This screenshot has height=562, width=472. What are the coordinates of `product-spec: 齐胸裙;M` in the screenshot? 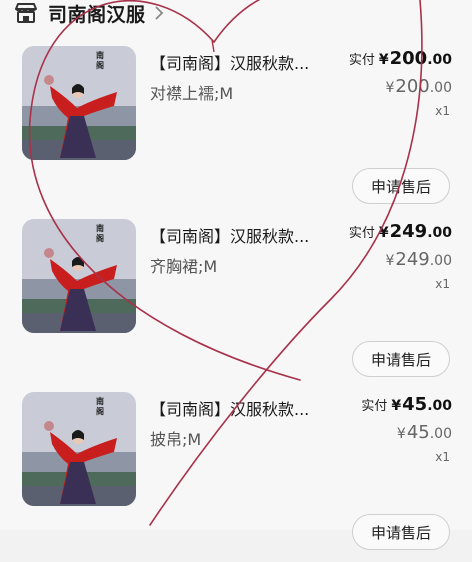 It's located at (184, 266).